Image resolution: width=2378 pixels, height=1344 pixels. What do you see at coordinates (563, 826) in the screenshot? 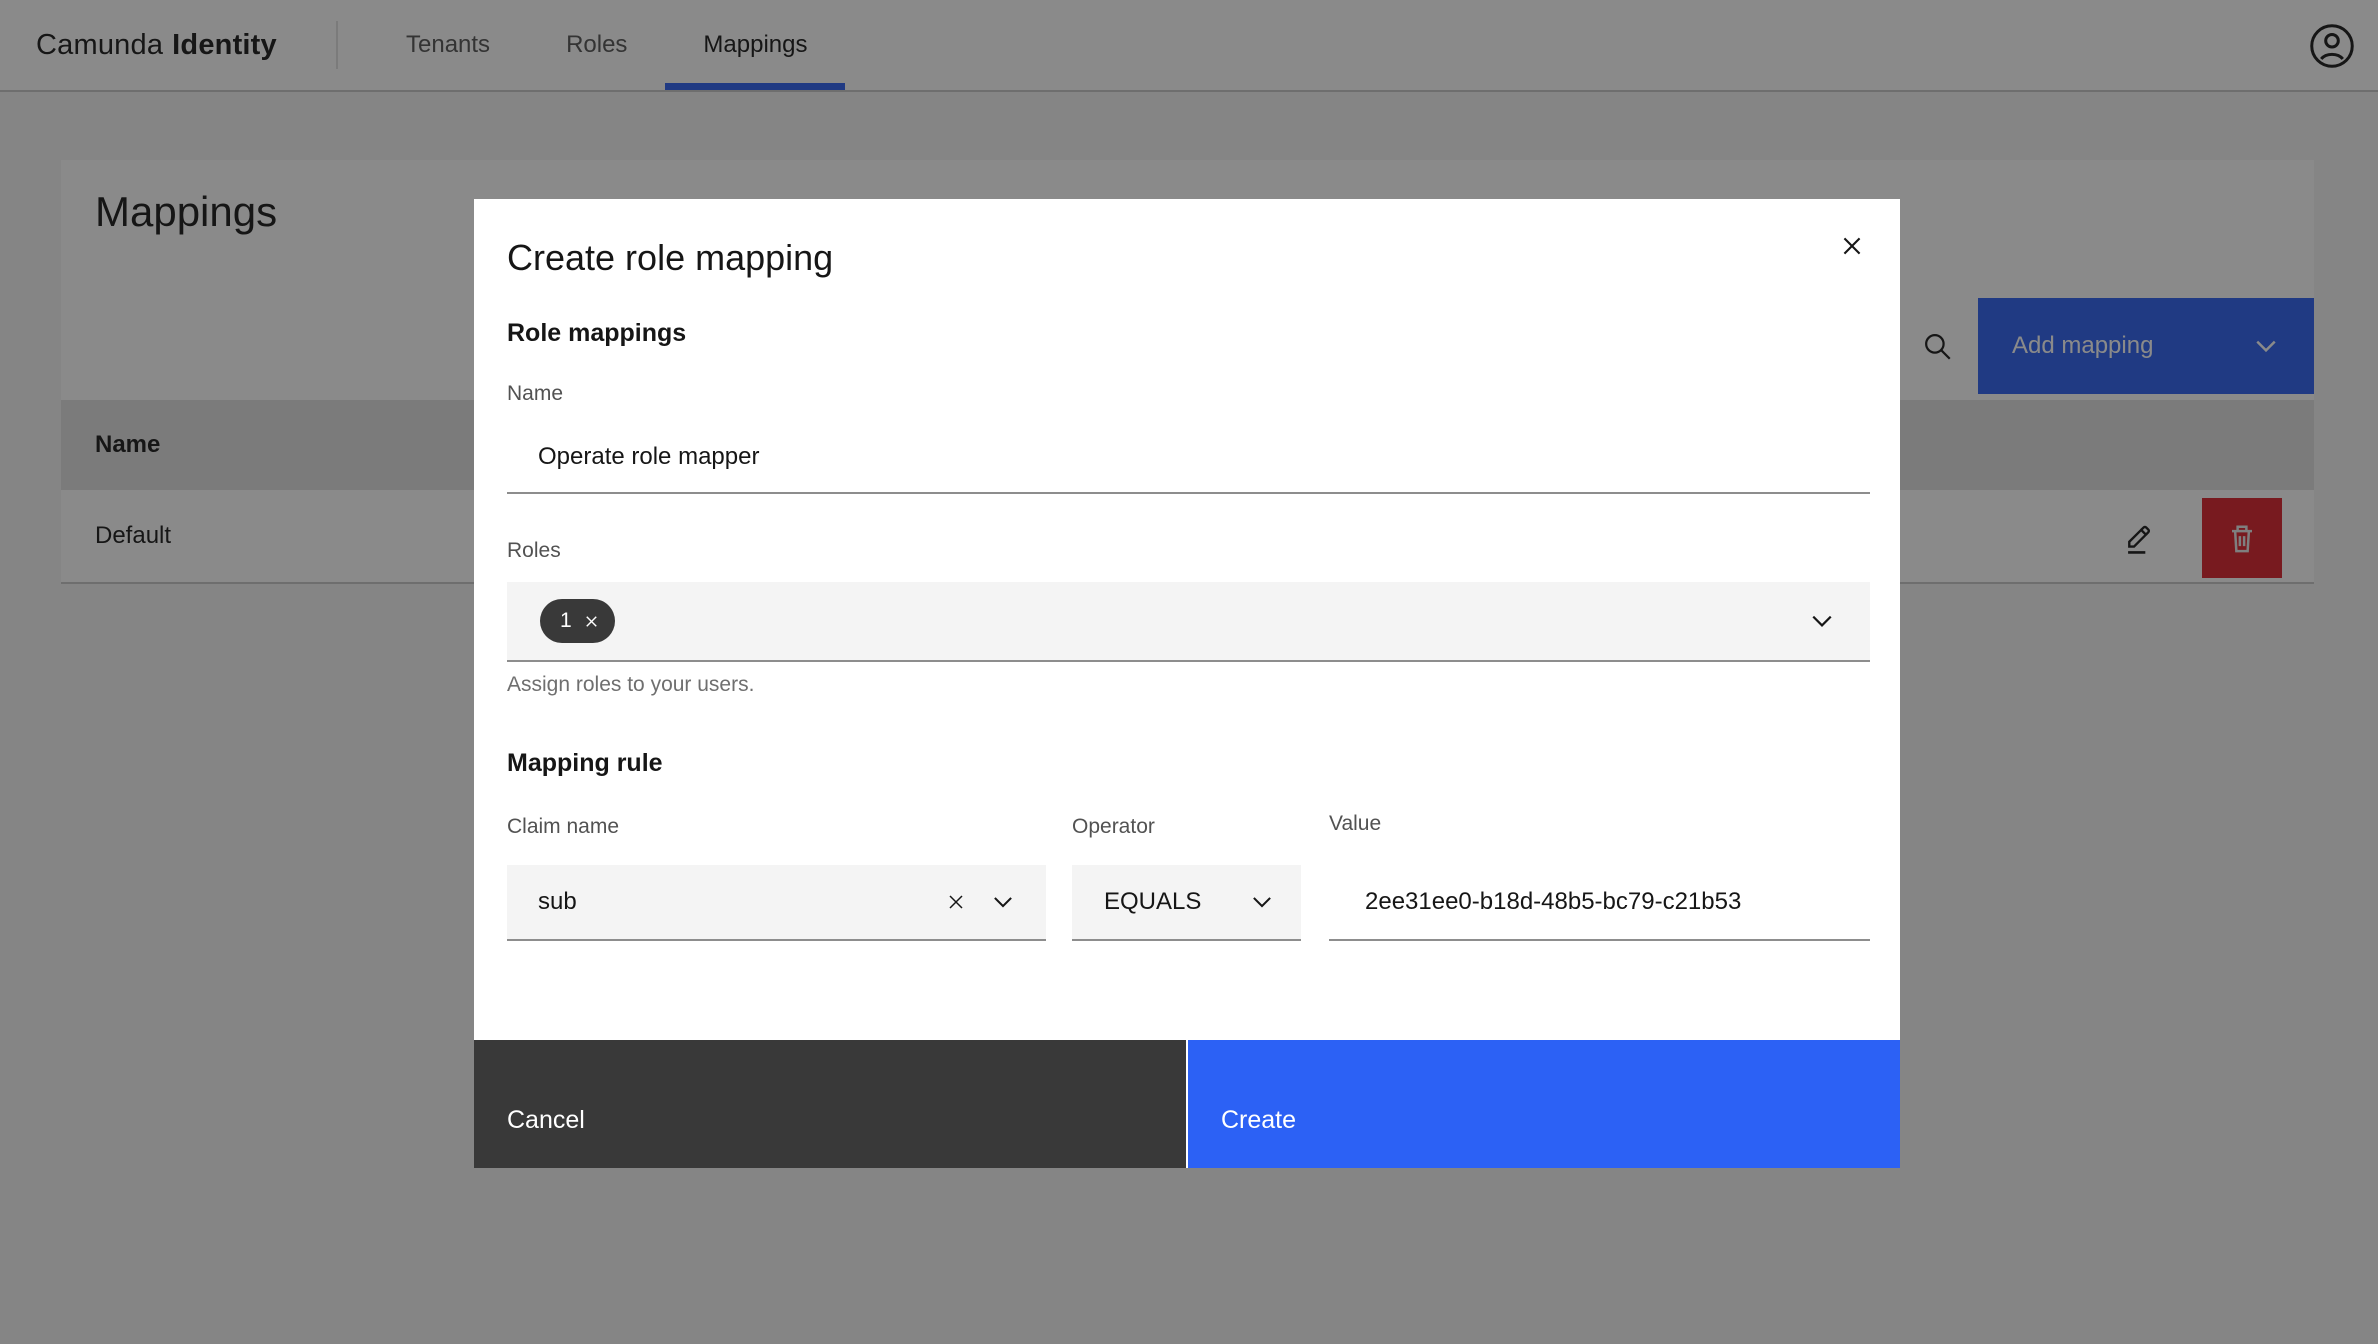
I see `claim-name-label: Claim name` at bounding box center [563, 826].